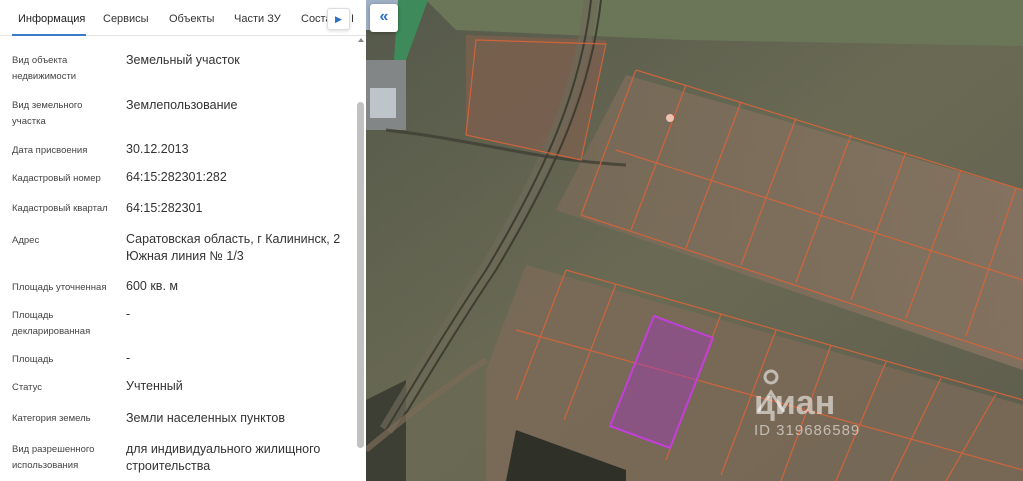 The image size is (1023, 481). What do you see at coordinates (257, 18) in the screenshot?
I see `tab-parcel-parts: Части ЗУ` at bounding box center [257, 18].